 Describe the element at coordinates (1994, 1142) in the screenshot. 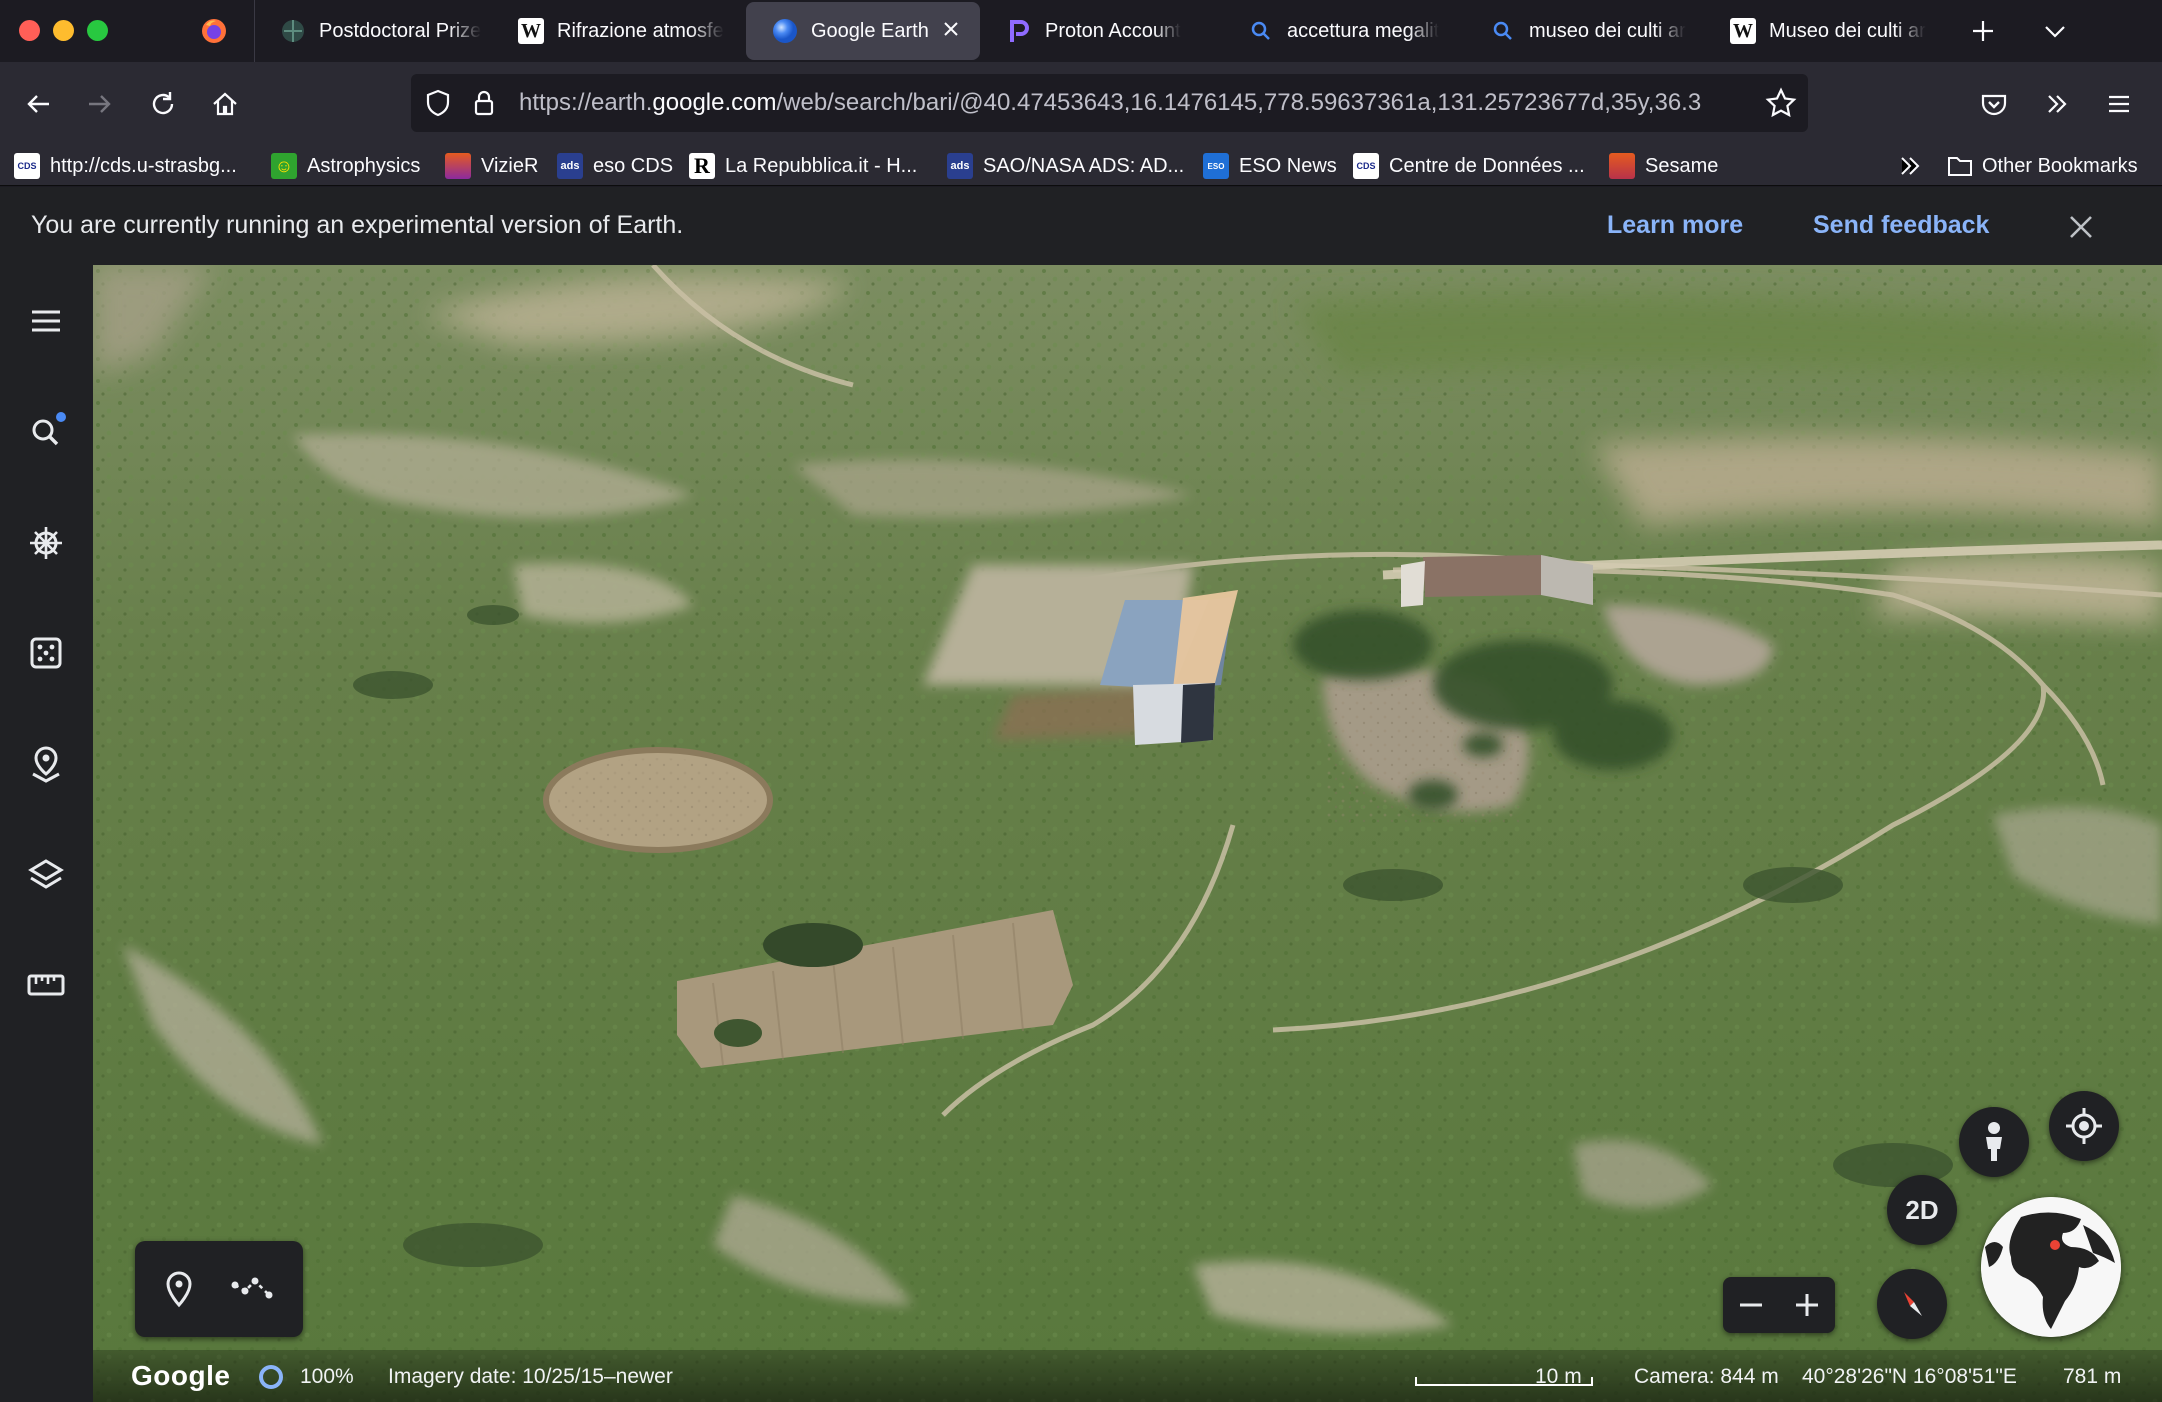

I see `street-view-pegman-icon` at that location.